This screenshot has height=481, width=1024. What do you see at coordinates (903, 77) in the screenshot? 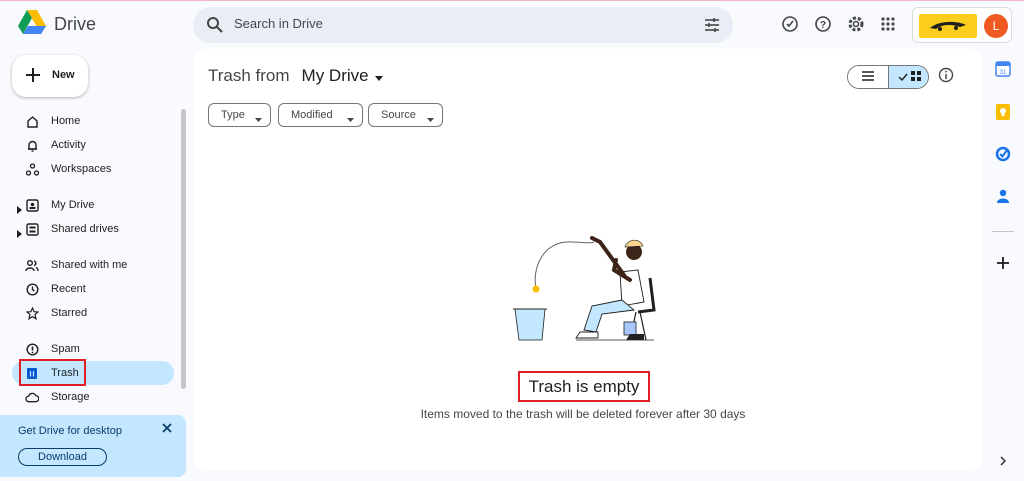
I see `check-icon` at bounding box center [903, 77].